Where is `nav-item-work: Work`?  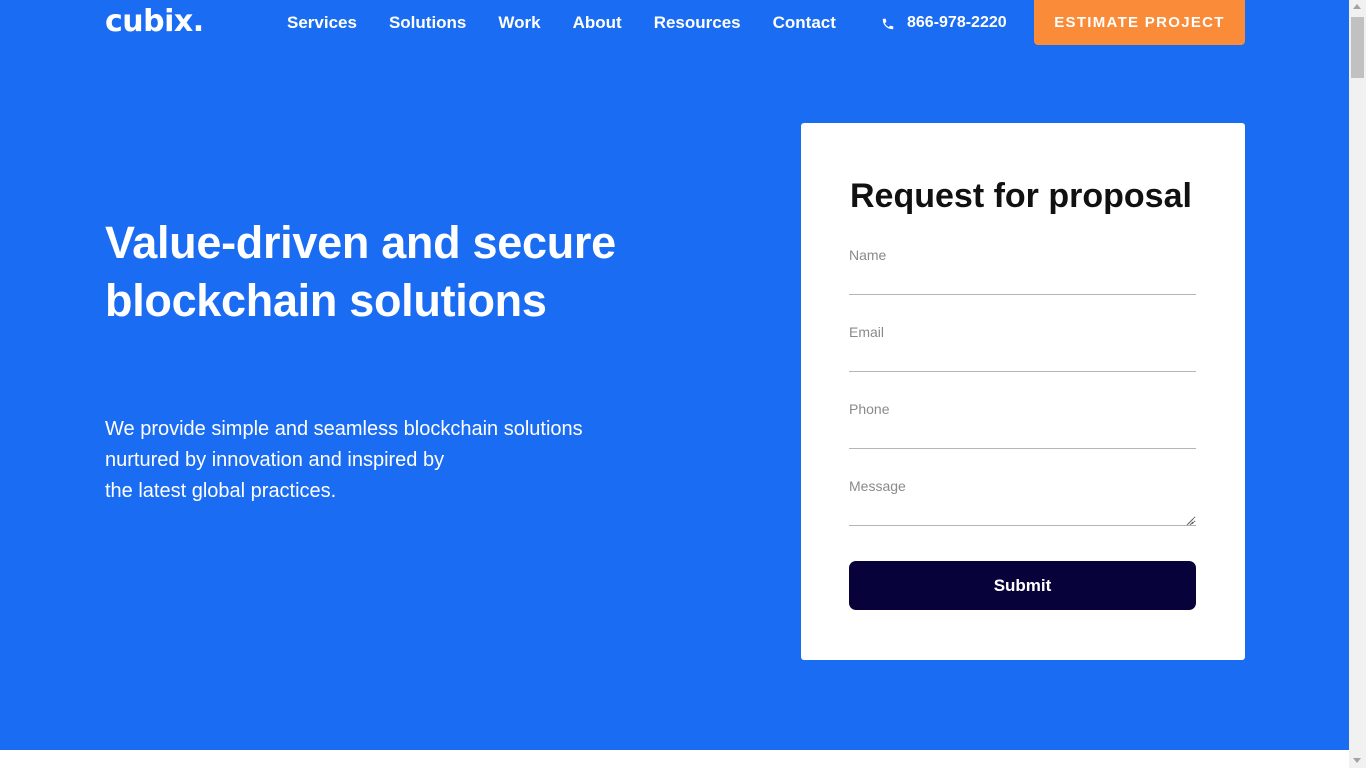 nav-item-work: Work is located at coordinates (519, 23).